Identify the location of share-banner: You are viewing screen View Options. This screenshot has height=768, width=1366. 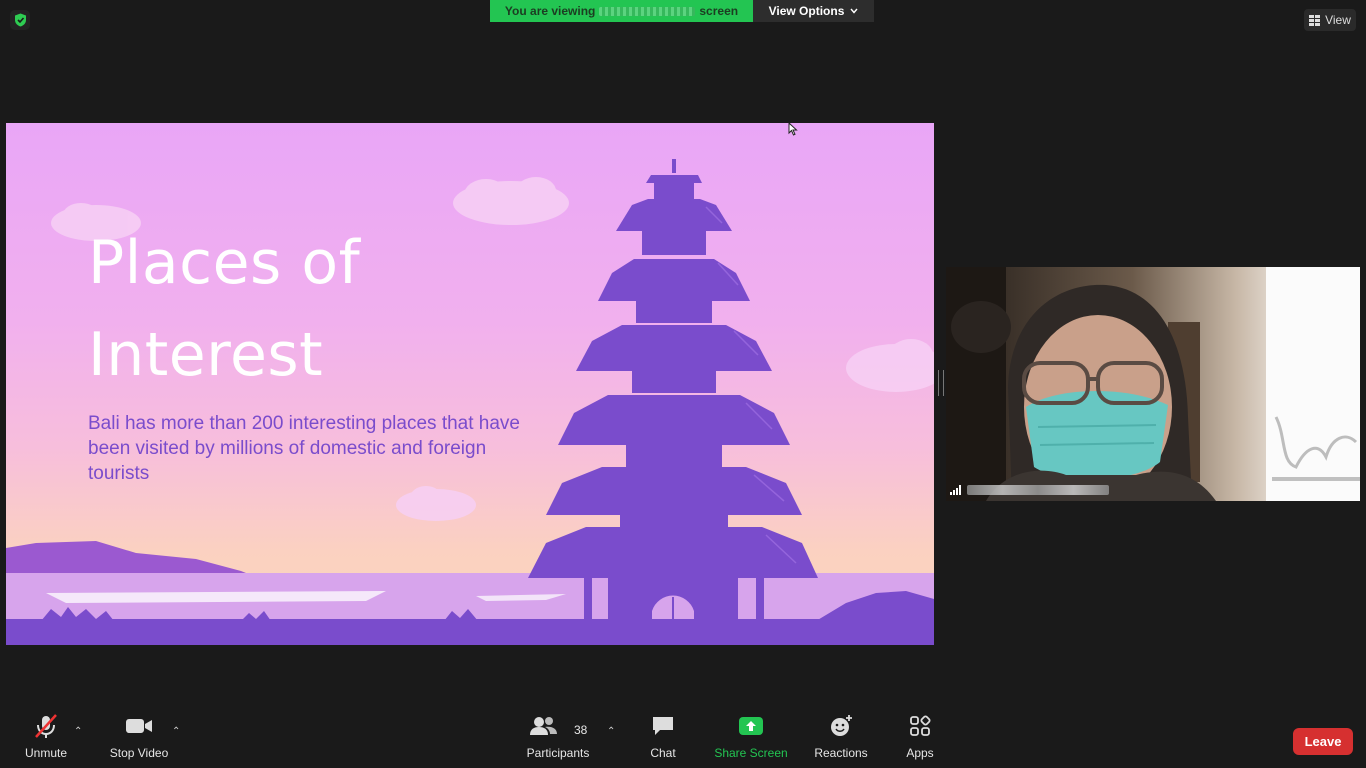
(682, 11).